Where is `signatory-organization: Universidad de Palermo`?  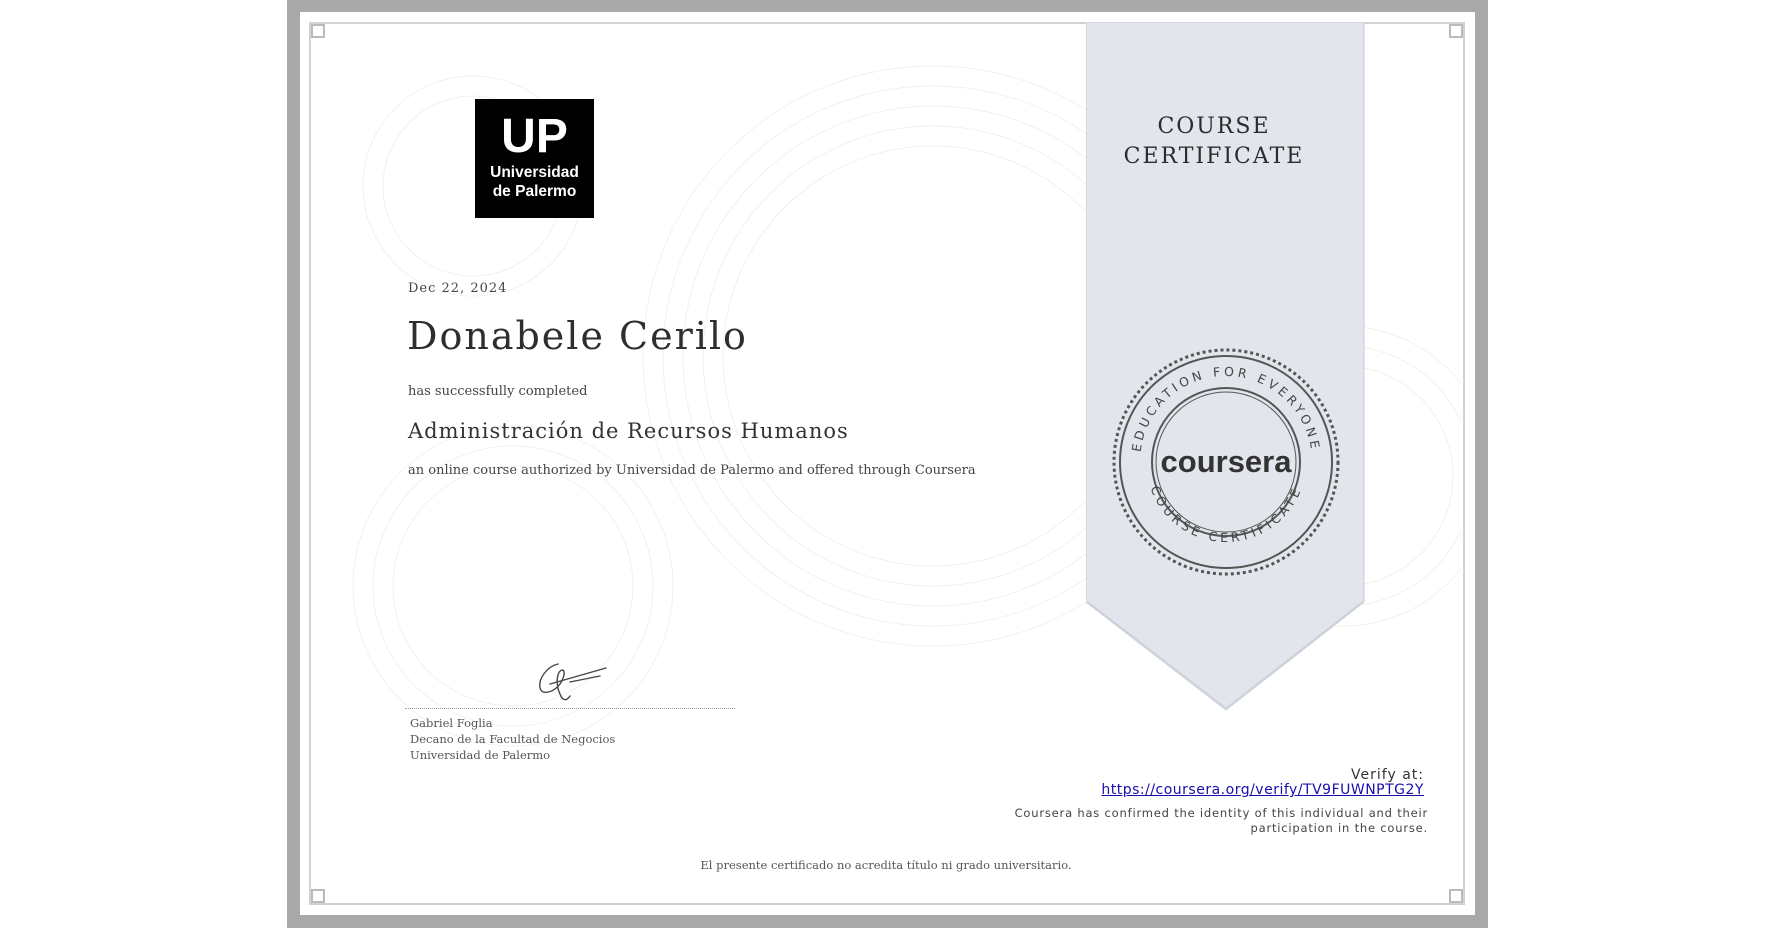
signatory-organization: Universidad de Palermo is located at coordinates (480, 755).